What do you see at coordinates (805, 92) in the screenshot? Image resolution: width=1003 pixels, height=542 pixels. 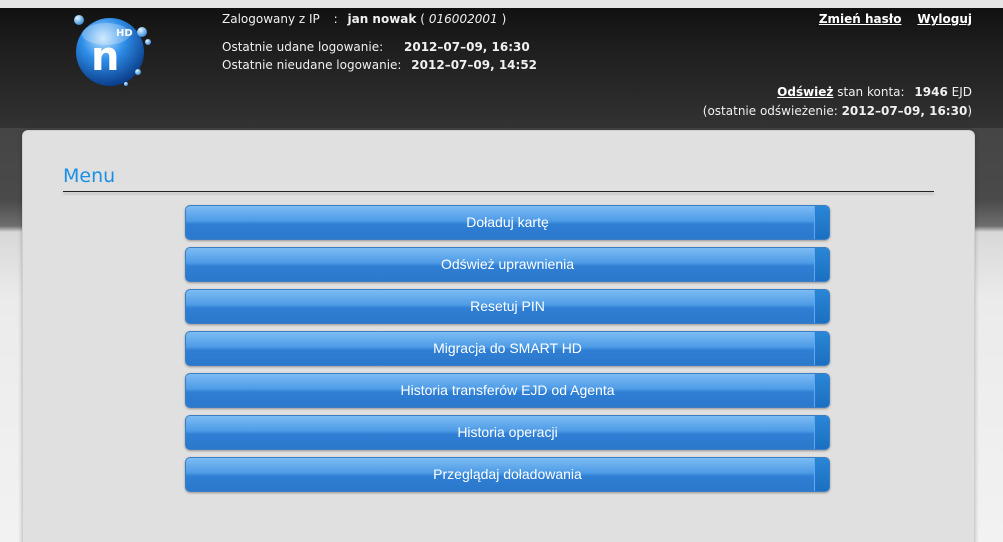 I see `refresh-link: Odśwież` at bounding box center [805, 92].